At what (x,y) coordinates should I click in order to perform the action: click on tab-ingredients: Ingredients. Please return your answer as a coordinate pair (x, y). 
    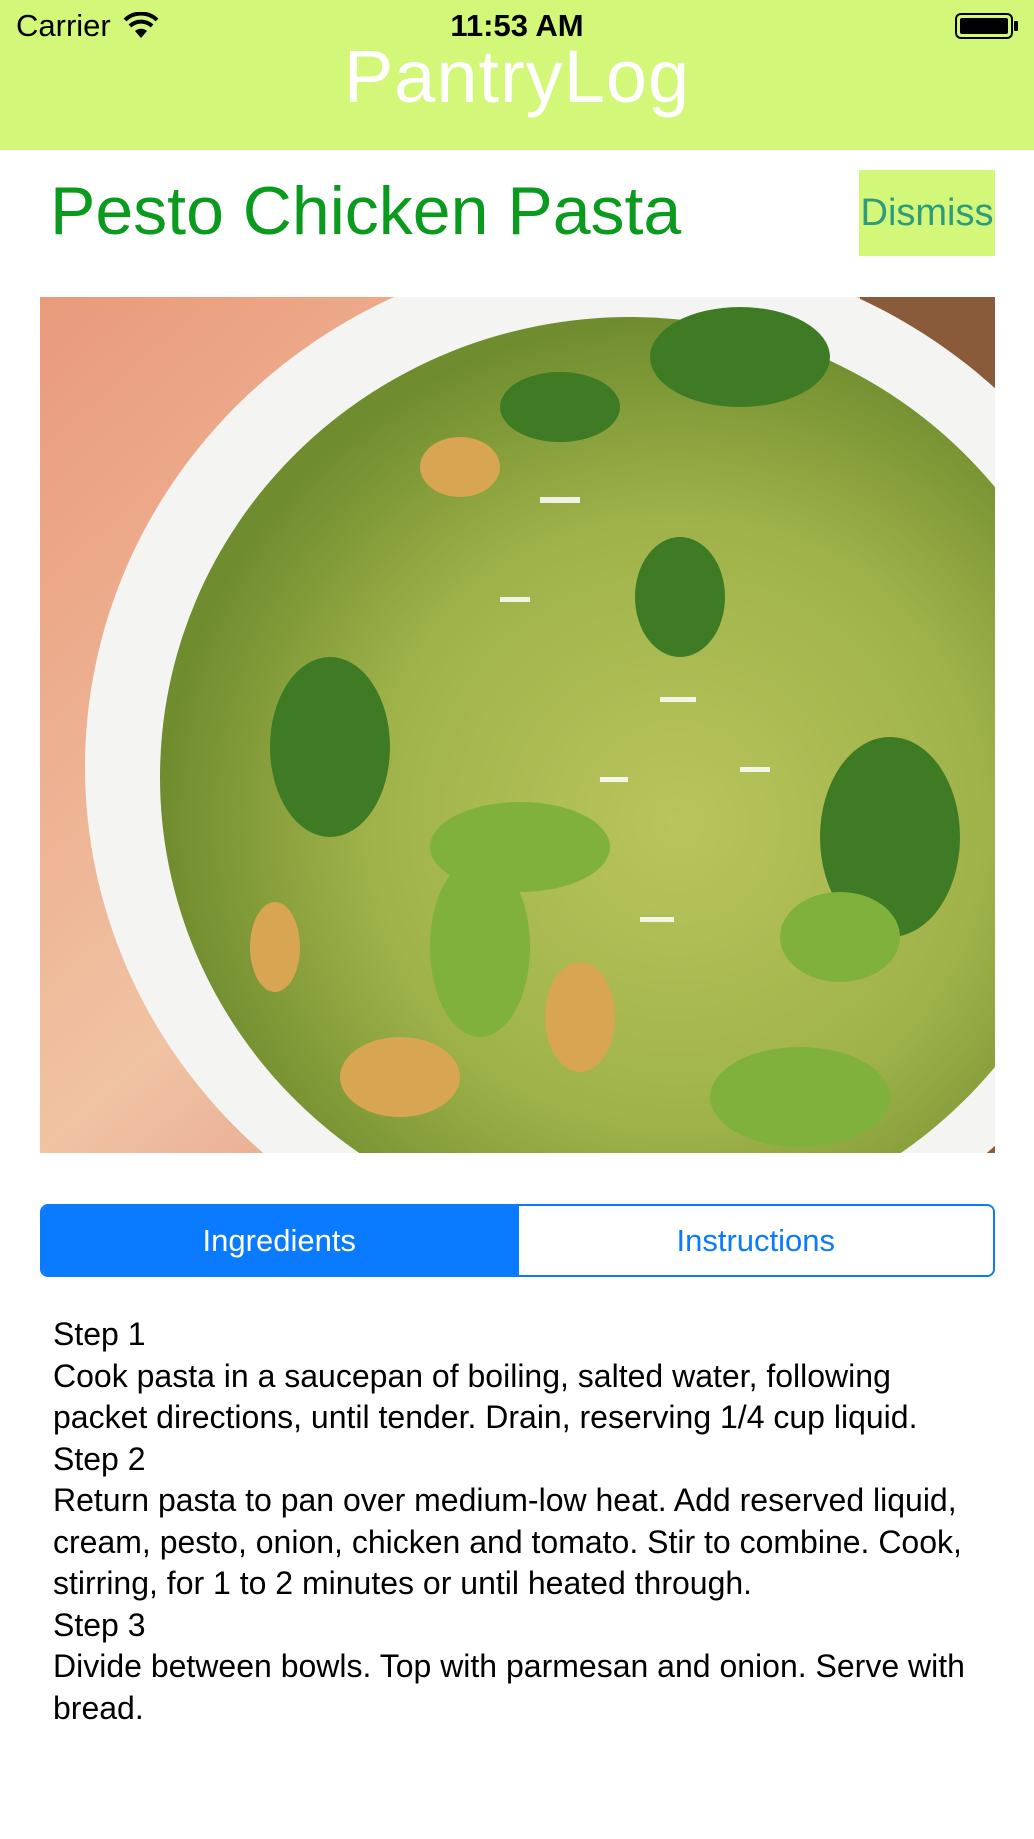
    Looking at the image, I should click on (279, 1240).